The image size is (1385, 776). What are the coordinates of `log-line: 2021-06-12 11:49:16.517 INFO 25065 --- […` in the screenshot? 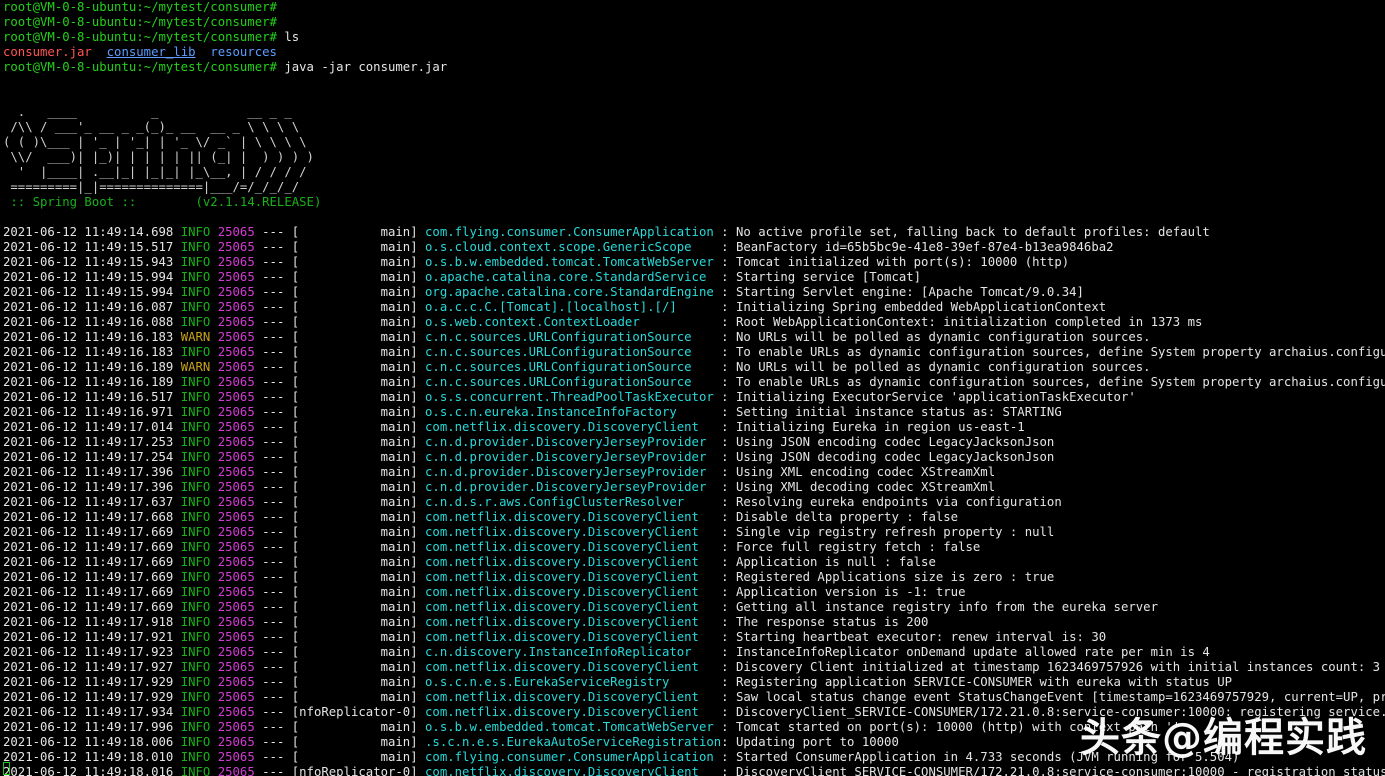 It's located at (692, 397).